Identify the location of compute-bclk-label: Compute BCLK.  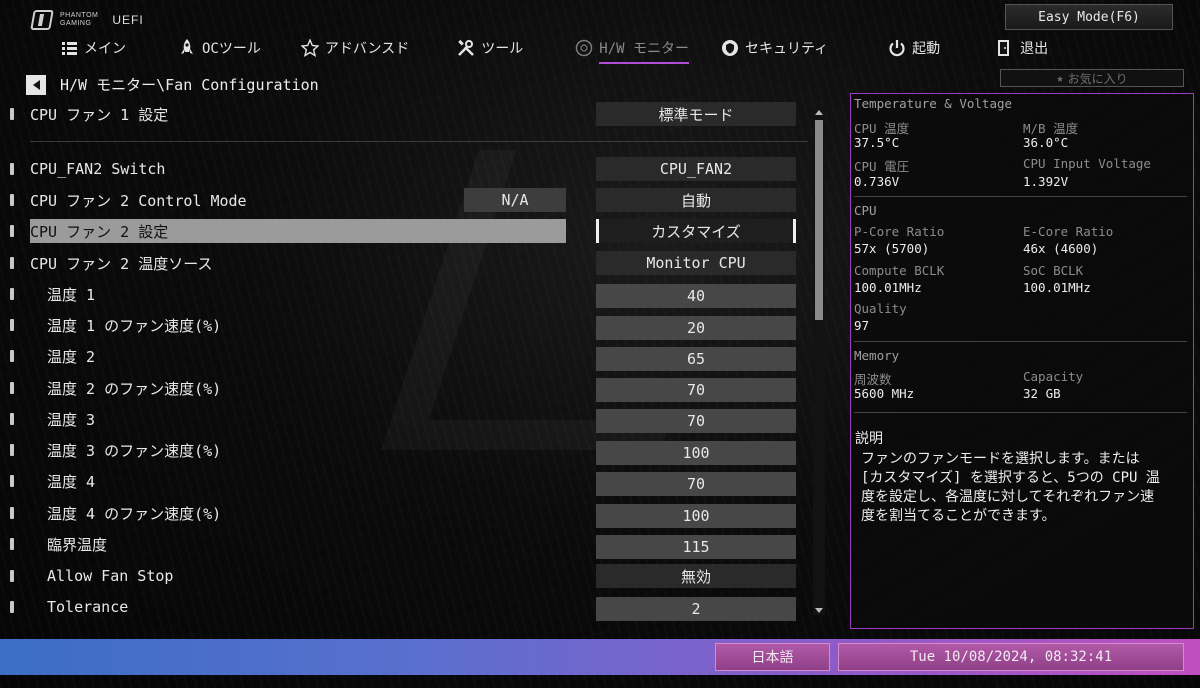
(899, 270).